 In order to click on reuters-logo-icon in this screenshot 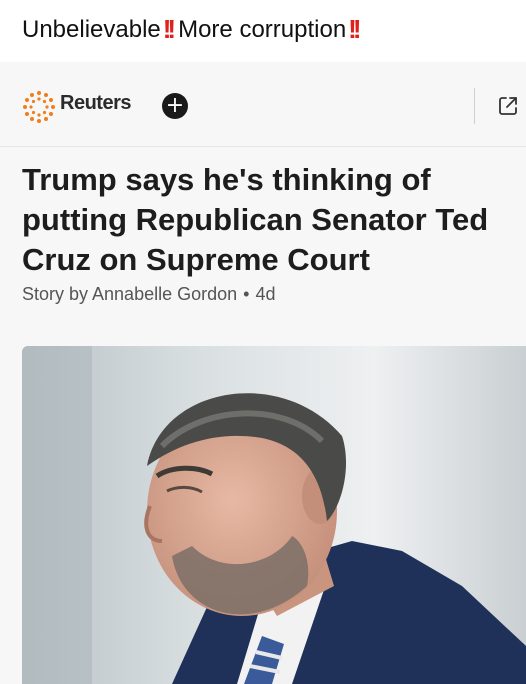, I will do `click(39, 107)`.